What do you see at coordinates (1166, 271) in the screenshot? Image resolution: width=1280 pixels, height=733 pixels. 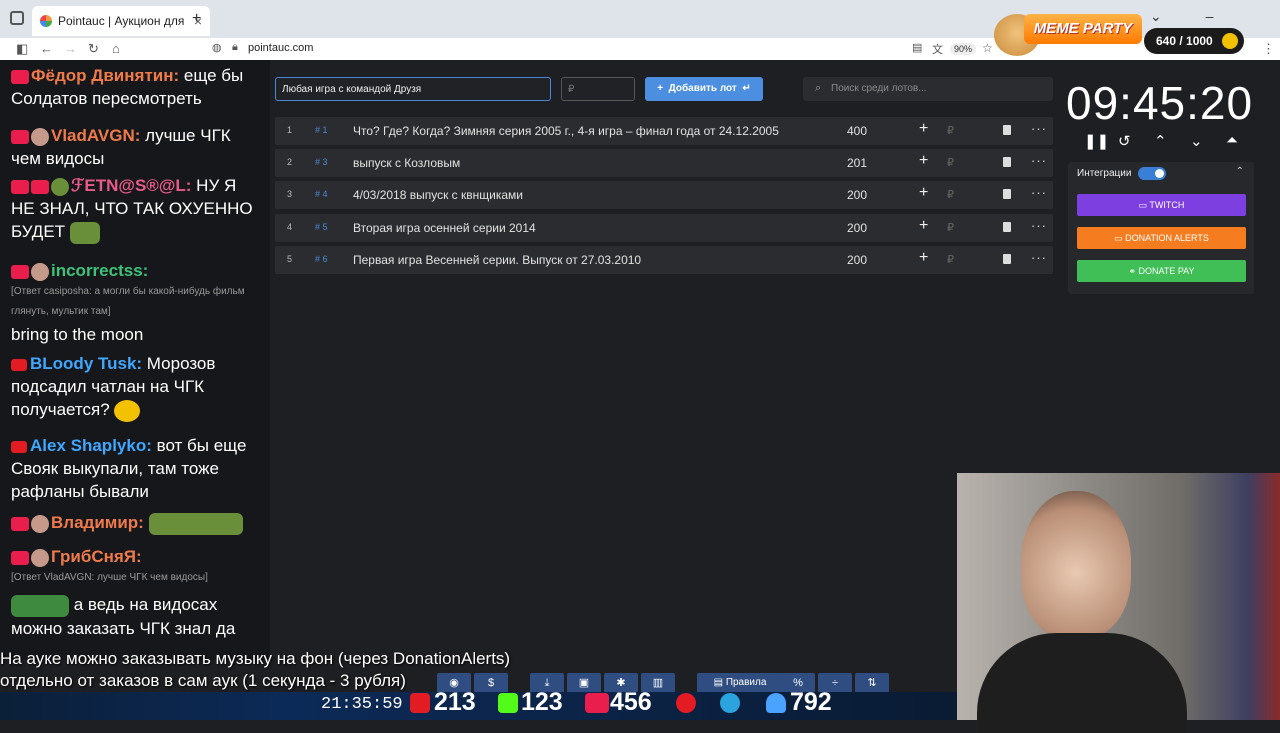 I see `donate-pay-label: DONATE PAY` at bounding box center [1166, 271].